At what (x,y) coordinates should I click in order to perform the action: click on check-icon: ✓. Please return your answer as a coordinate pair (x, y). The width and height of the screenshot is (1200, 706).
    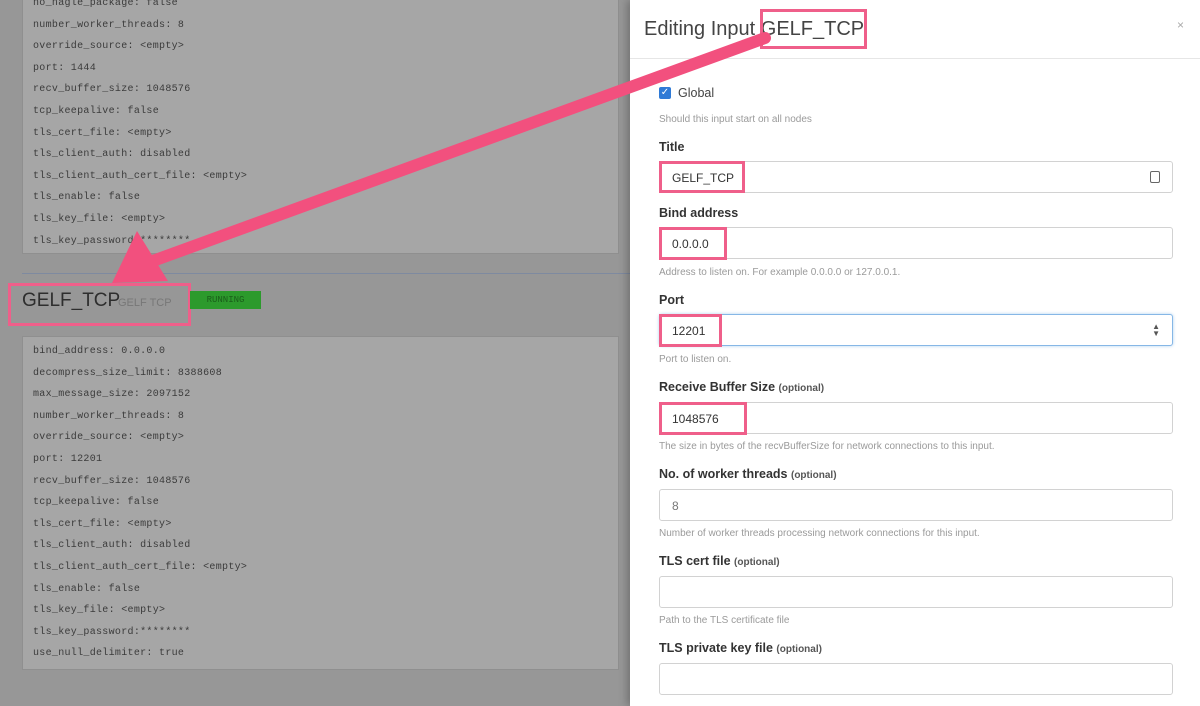
    Looking at the image, I should click on (665, 92).